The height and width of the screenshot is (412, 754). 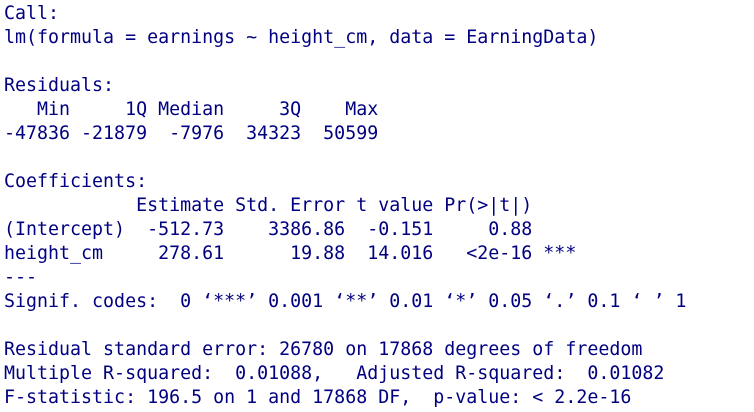 I want to click on coefficients-header: Coefficients:, so click(x=76, y=181).